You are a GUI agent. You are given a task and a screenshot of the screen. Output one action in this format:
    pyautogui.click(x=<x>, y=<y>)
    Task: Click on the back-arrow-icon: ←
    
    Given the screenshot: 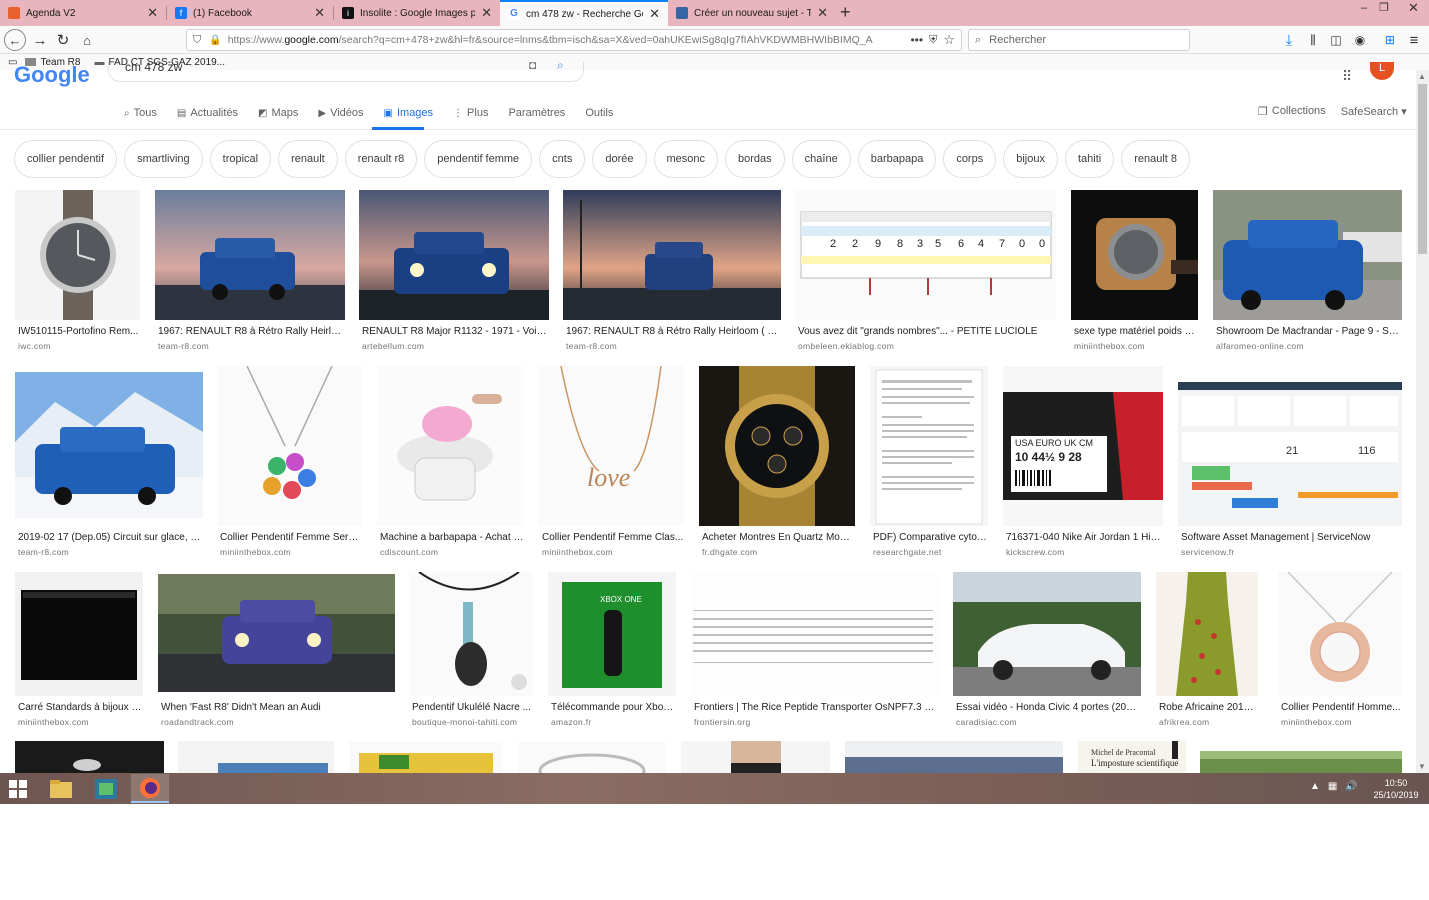 What is the action you would take?
    pyautogui.click(x=15, y=40)
    